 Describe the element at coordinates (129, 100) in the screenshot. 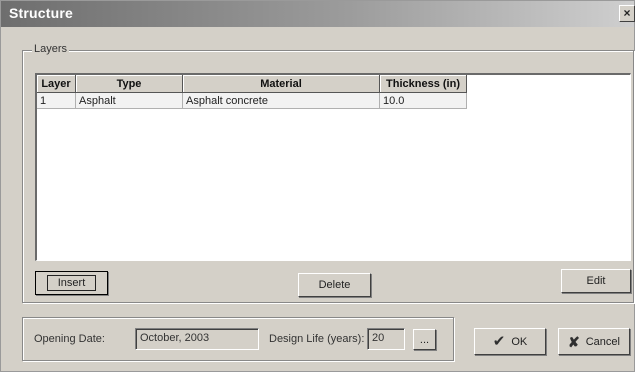

I see `cell-type: Asphalt` at that location.